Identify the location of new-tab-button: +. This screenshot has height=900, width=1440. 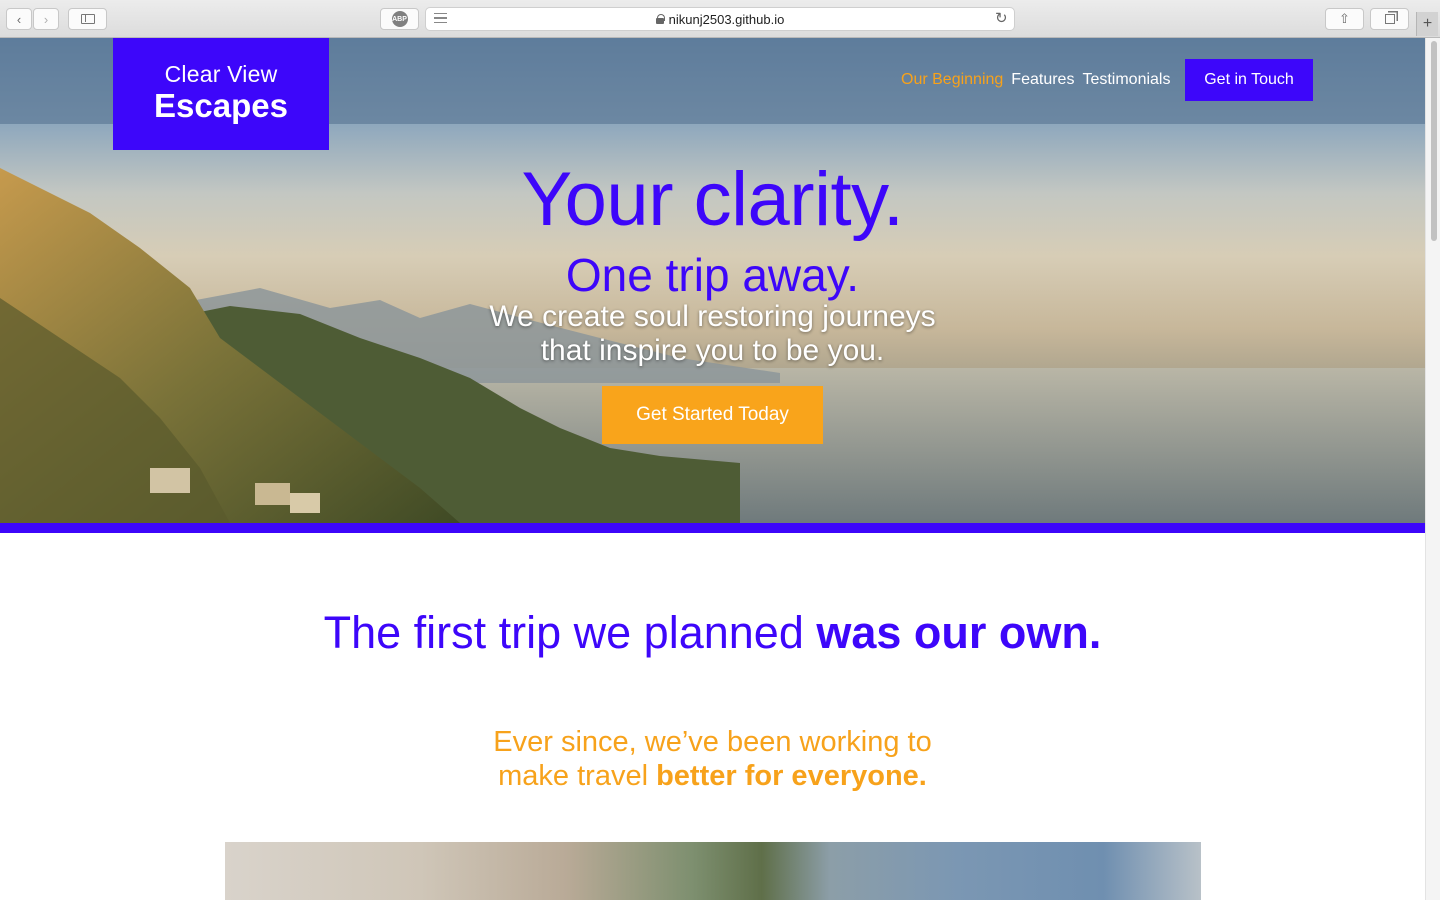
(1427, 24).